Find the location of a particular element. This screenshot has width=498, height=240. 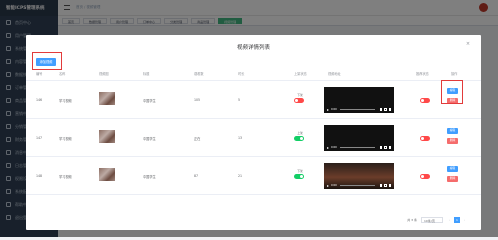

column-header: 编号 is located at coordinates (39, 74).